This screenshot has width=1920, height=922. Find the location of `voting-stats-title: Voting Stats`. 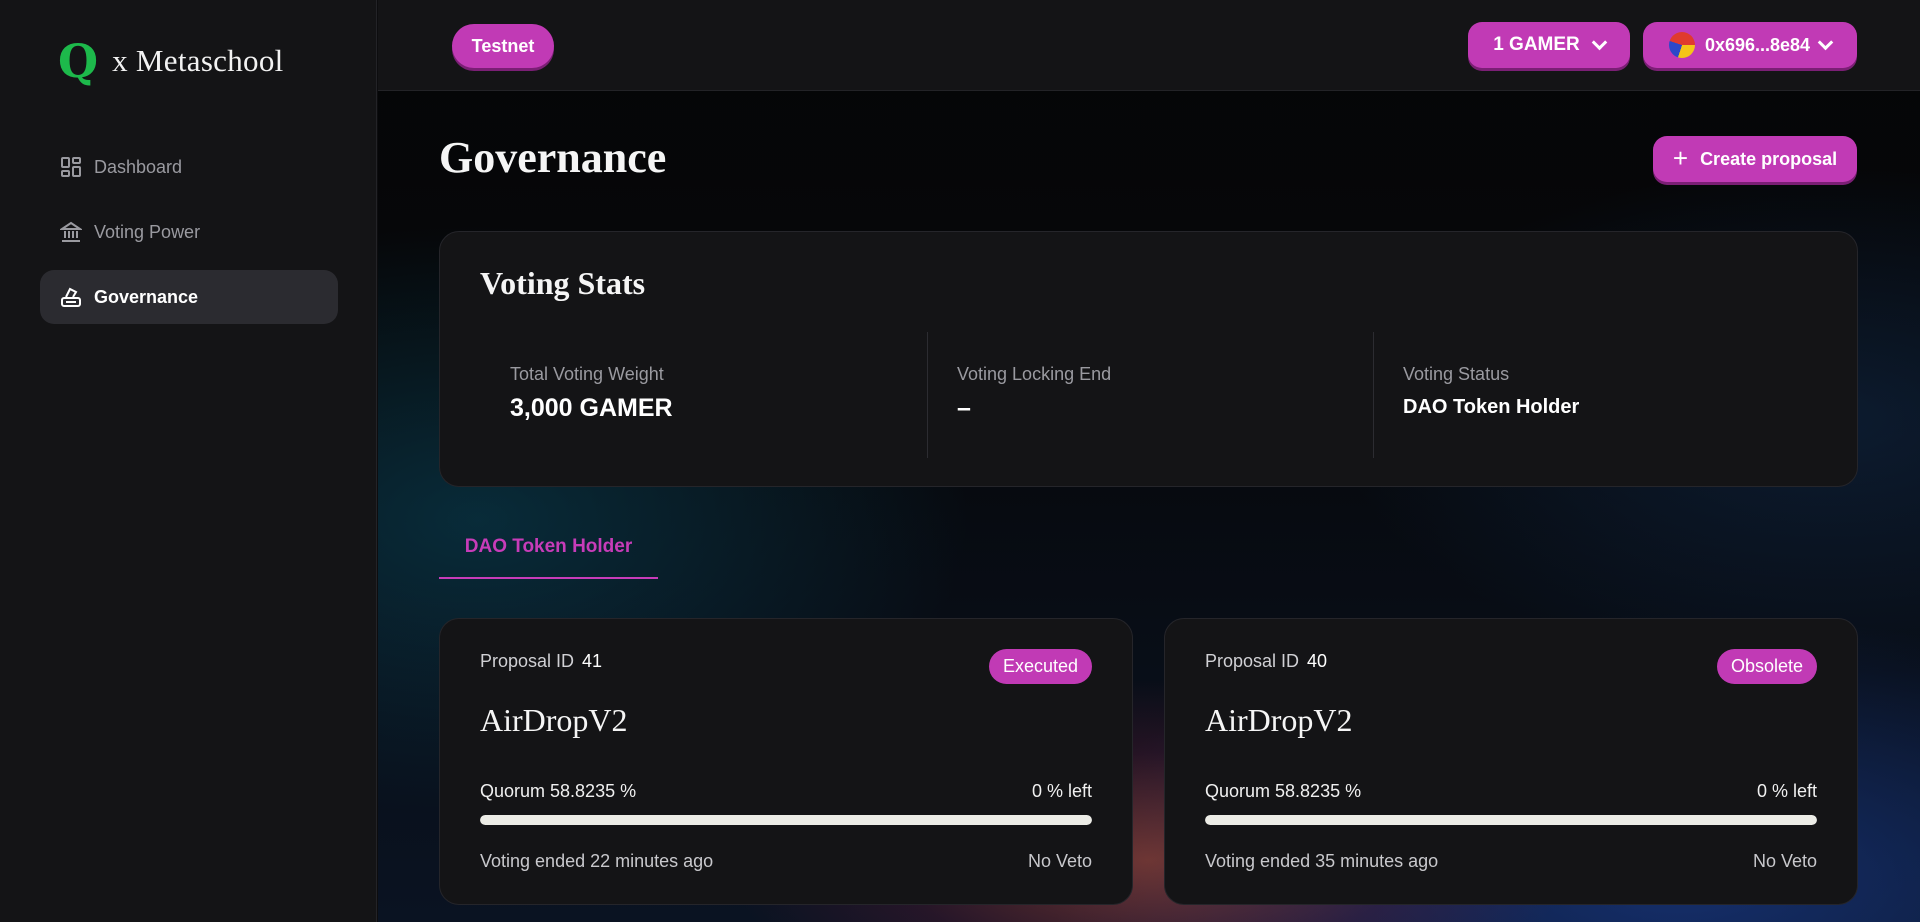

voting-stats-title: Voting Stats is located at coordinates (563, 283).